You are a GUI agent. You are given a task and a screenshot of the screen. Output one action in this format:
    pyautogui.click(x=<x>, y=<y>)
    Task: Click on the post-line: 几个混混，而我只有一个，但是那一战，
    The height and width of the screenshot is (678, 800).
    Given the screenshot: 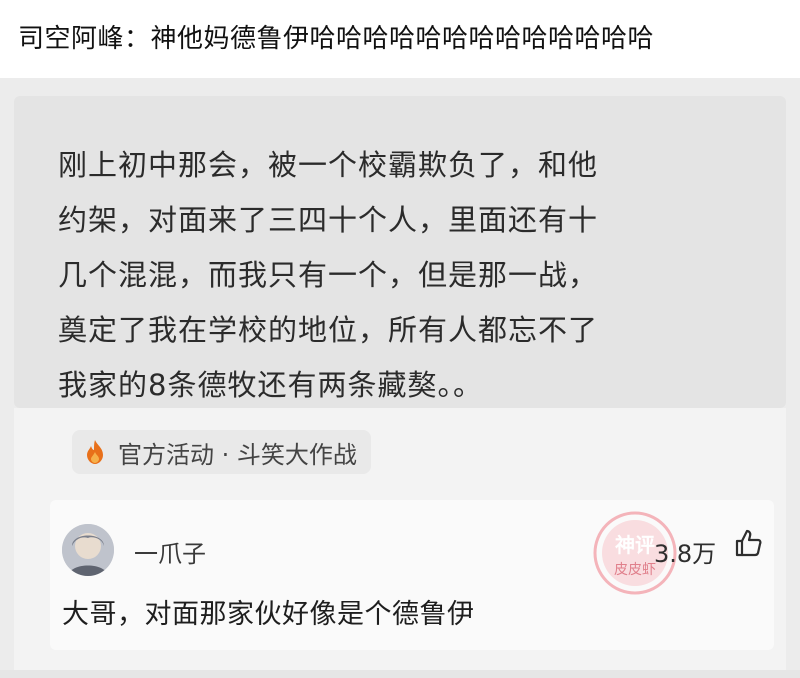 What is the action you would take?
    pyautogui.click(x=328, y=275)
    